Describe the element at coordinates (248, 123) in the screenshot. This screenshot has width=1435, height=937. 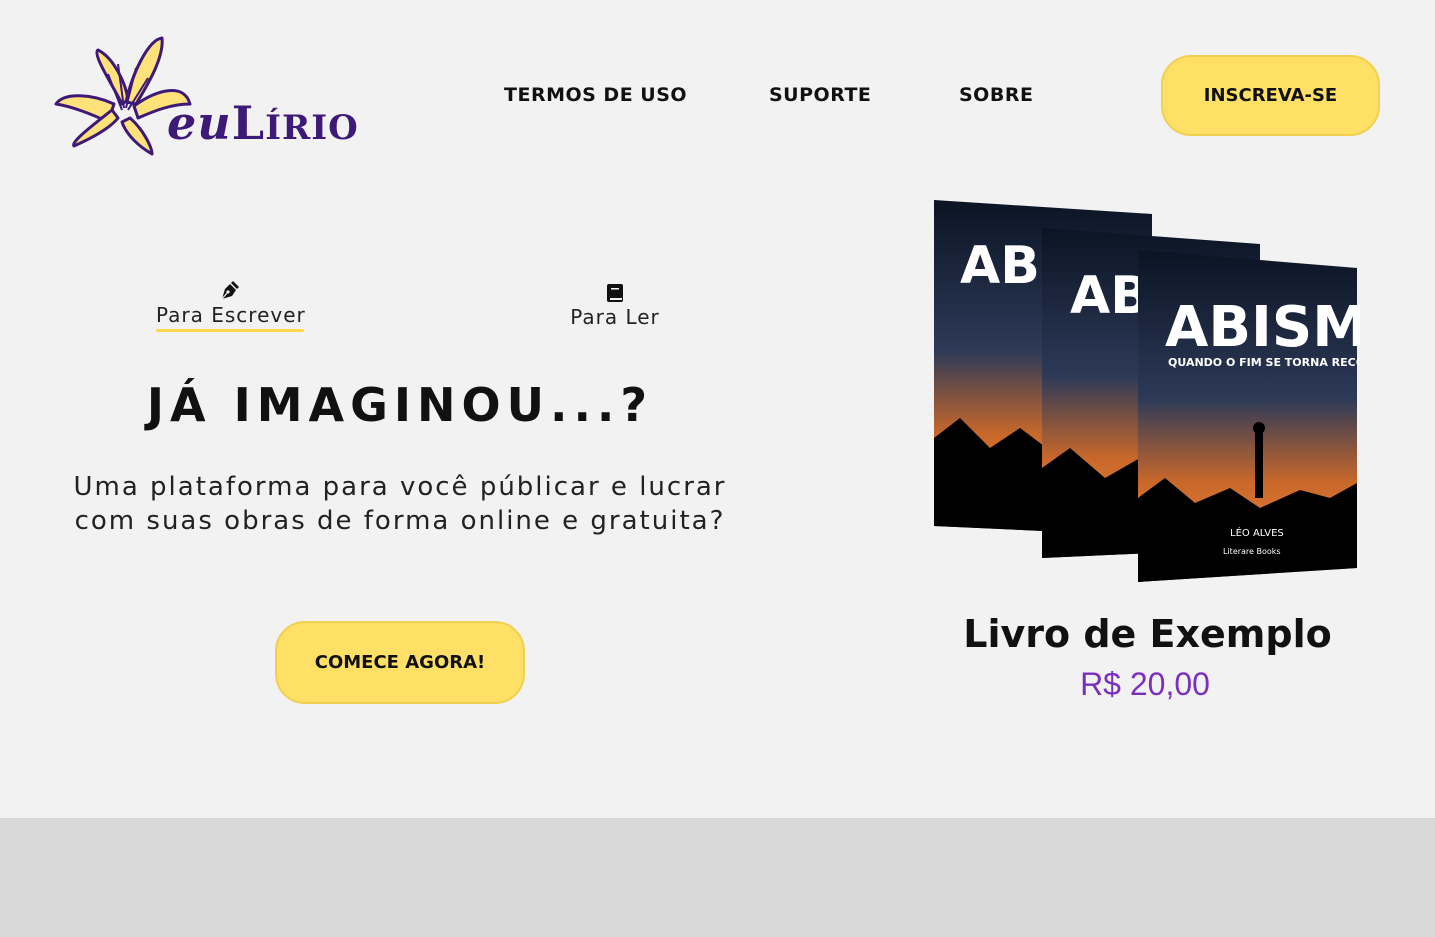
I see `logo-initial: L` at that location.